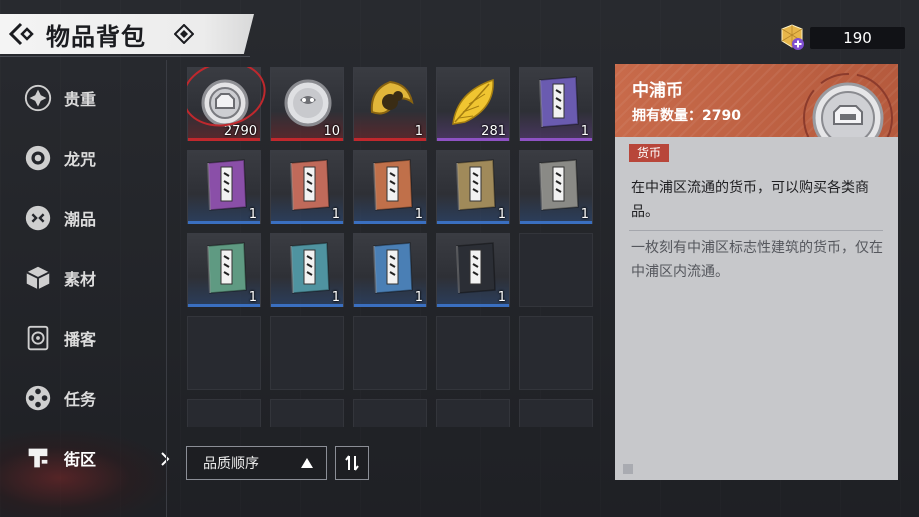 The width and height of the screenshot is (919, 517). What do you see at coordinates (166, 288) in the screenshot?
I see `sidebar-divider` at bounding box center [166, 288].